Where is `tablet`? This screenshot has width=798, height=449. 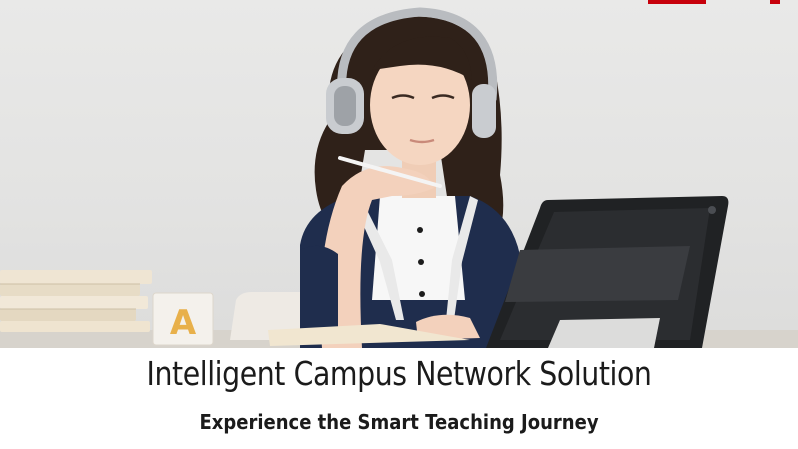
tablet is located at coordinates (607, 272).